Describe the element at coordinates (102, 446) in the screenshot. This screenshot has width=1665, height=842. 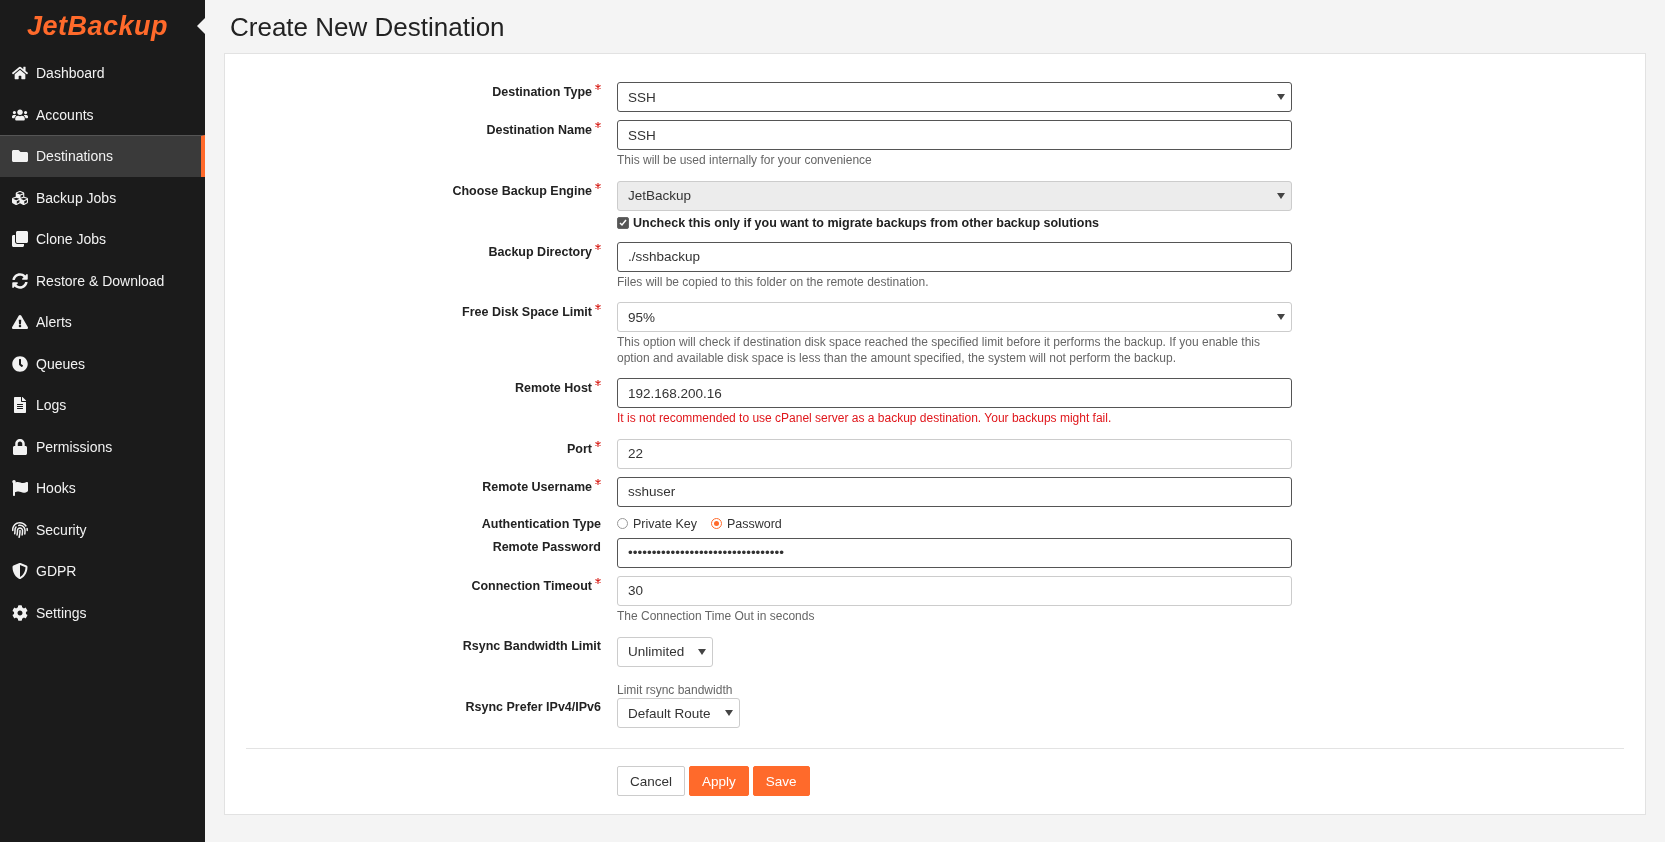
I see `sidebar-item: Permissions` at that location.